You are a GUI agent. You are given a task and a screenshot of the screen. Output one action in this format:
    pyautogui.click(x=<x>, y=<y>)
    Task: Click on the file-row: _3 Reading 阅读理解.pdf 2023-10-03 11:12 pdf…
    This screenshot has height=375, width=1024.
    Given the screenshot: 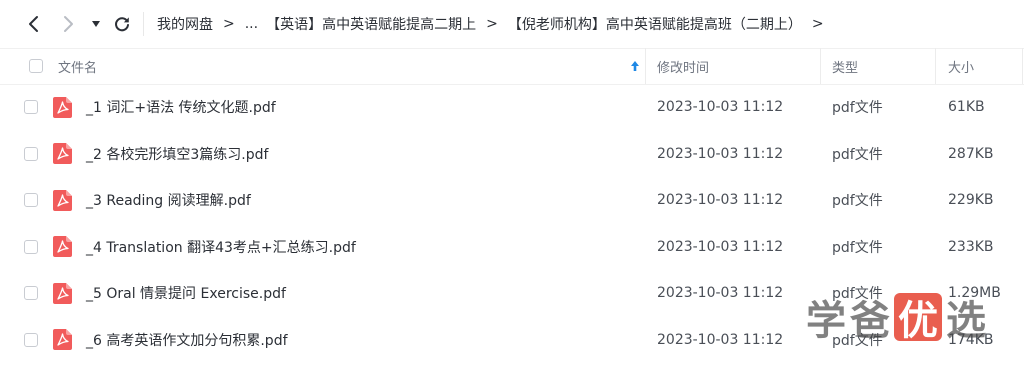 What is the action you would take?
    pyautogui.click(x=512, y=200)
    